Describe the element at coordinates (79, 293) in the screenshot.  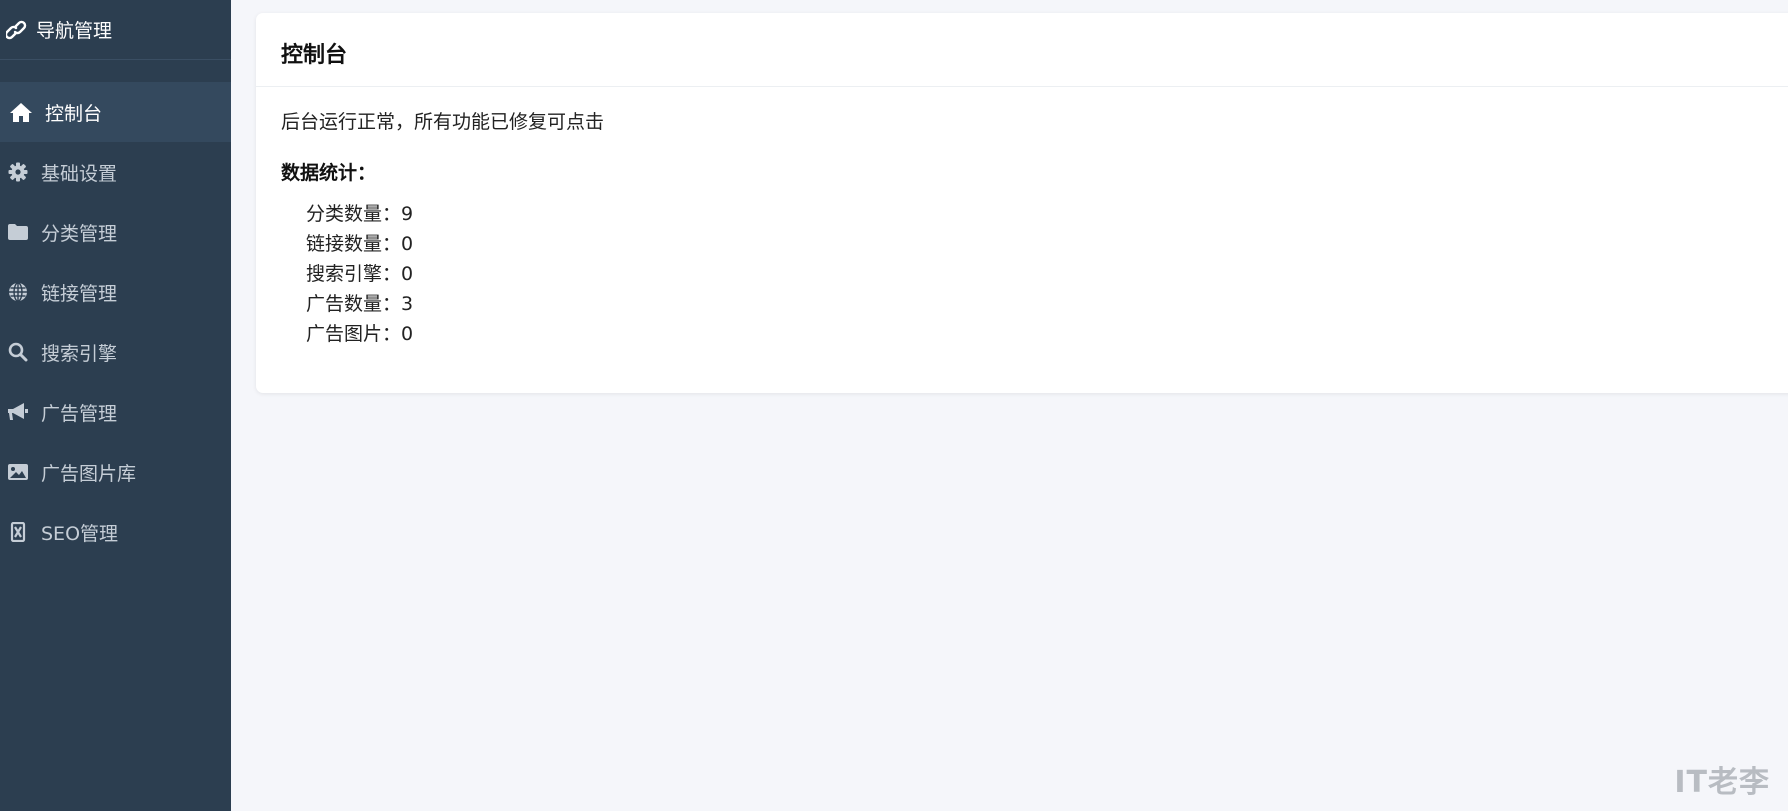
I see `sidebar-item-label: 链接管理` at that location.